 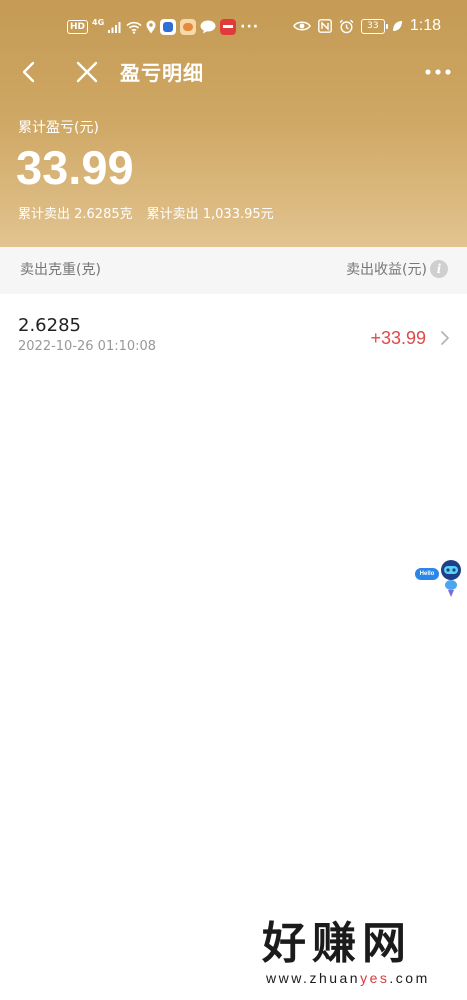 I want to click on wifi-icon, so click(x=134, y=27).